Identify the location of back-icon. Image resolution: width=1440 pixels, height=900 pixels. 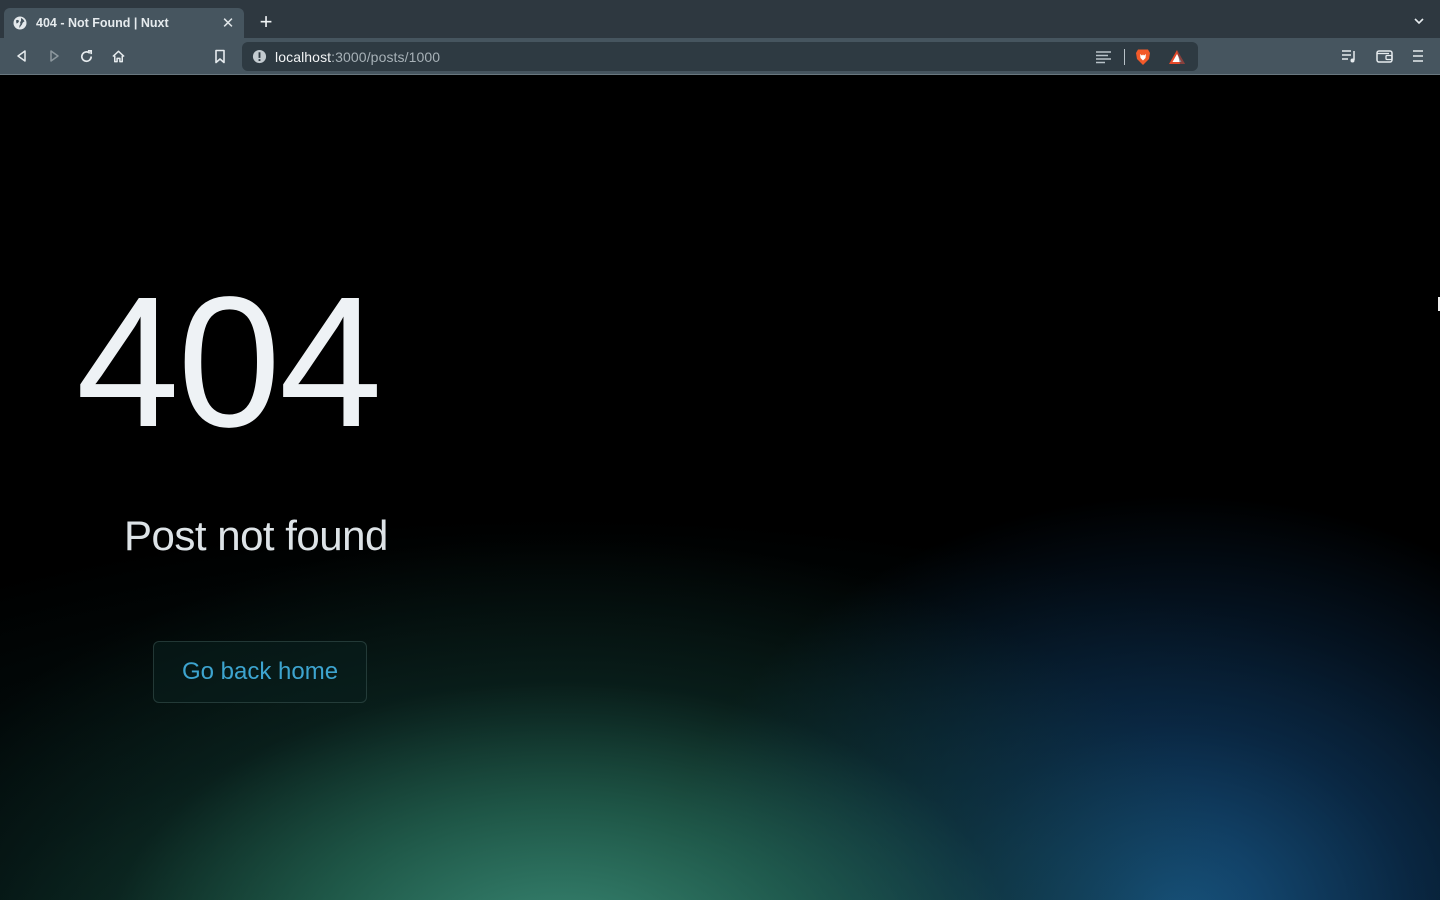
(21, 56).